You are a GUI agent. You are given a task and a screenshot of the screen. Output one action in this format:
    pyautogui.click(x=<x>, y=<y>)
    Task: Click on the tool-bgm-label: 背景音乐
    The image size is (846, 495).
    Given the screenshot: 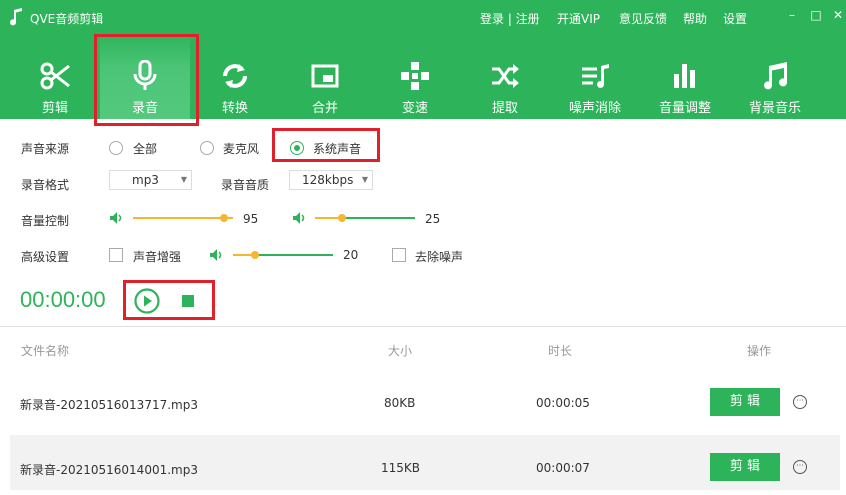 What is the action you would take?
    pyautogui.click(x=774, y=108)
    